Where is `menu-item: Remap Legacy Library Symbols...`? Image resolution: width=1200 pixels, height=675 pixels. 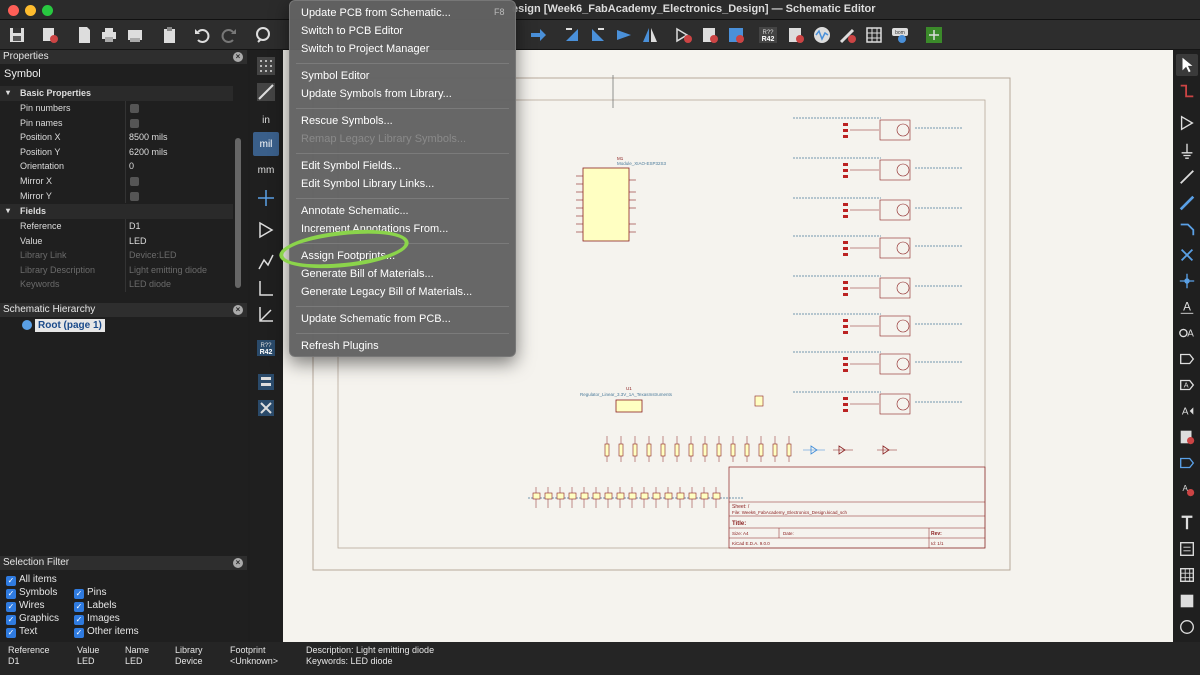 menu-item: Remap Legacy Library Symbols... is located at coordinates (383, 139).